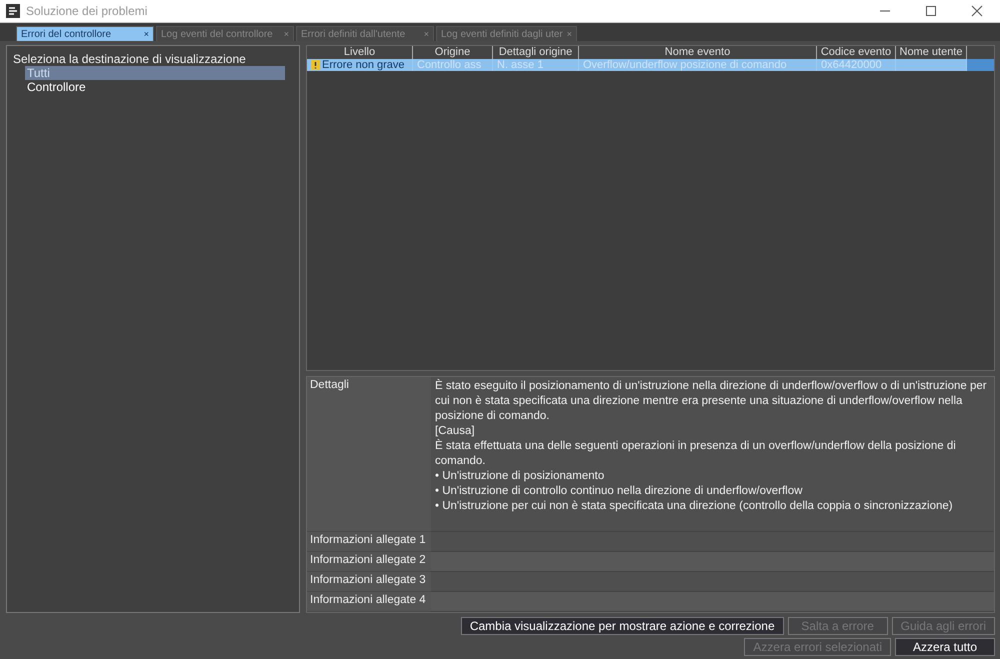 This screenshot has height=659, width=1000. Describe the element at coordinates (155, 87) in the screenshot. I see `tree-item: Controllore` at that location.